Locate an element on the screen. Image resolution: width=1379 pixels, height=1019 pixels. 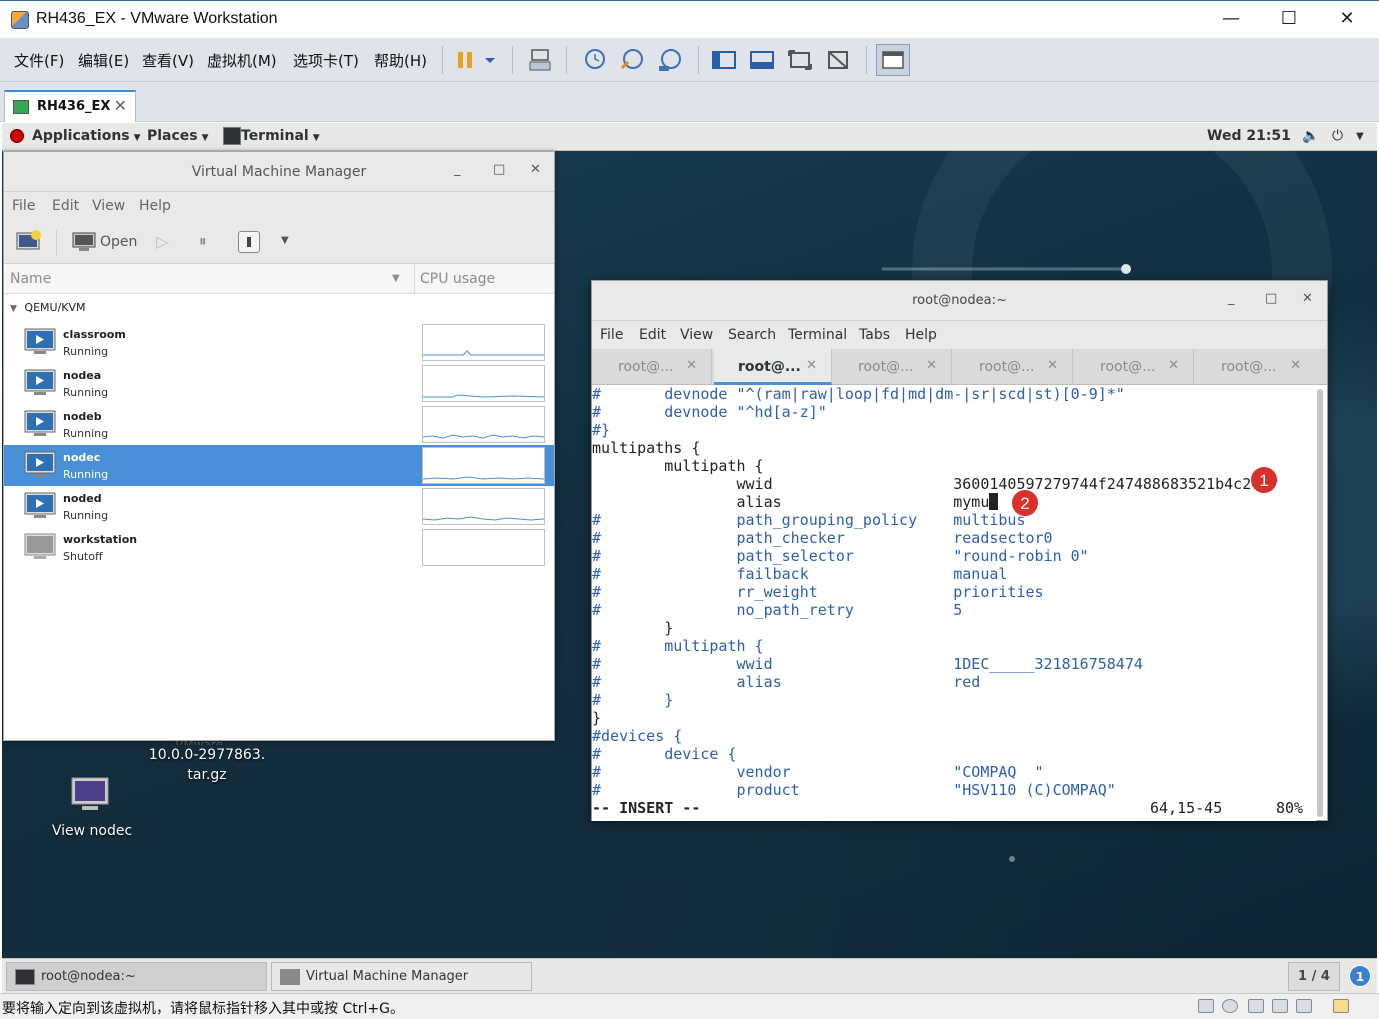
workspace-switcher: 1 / 4 is located at coordinates (1314, 976).